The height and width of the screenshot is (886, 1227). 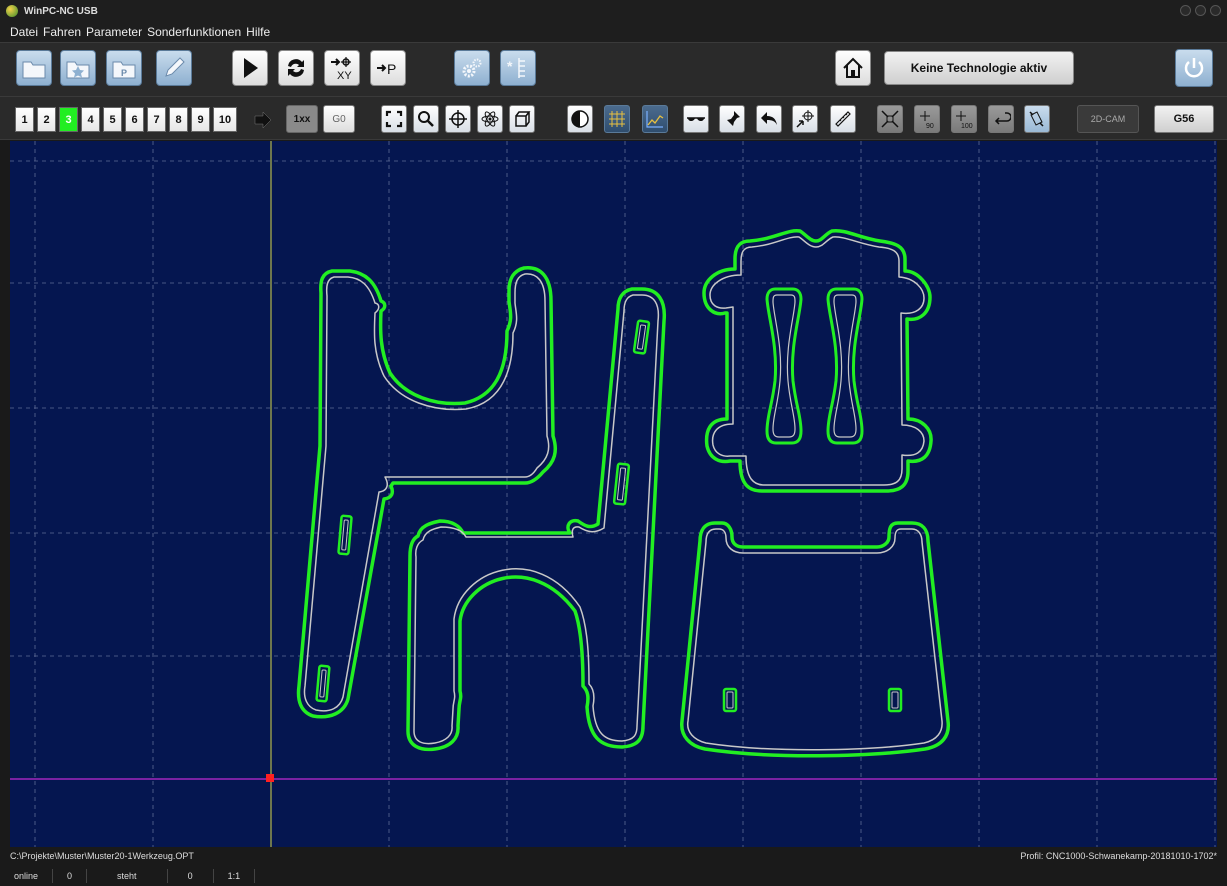 I want to click on play-icon, so click(x=251, y=68).